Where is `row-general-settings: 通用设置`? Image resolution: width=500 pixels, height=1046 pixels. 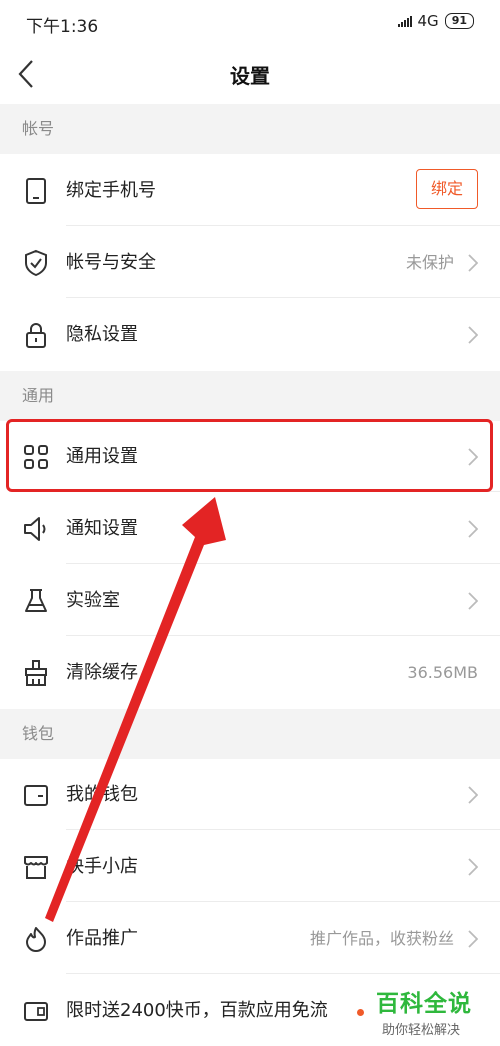 row-general-settings: 通用设置 is located at coordinates (250, 456).